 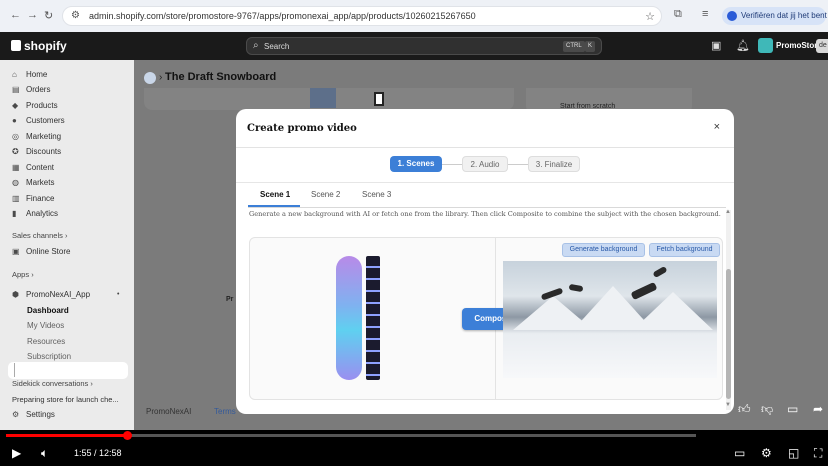 What do you see at coordinates (799, 45) in the screenshot?
I see `store-name: PromoStore` at bounding box center [799, 45].